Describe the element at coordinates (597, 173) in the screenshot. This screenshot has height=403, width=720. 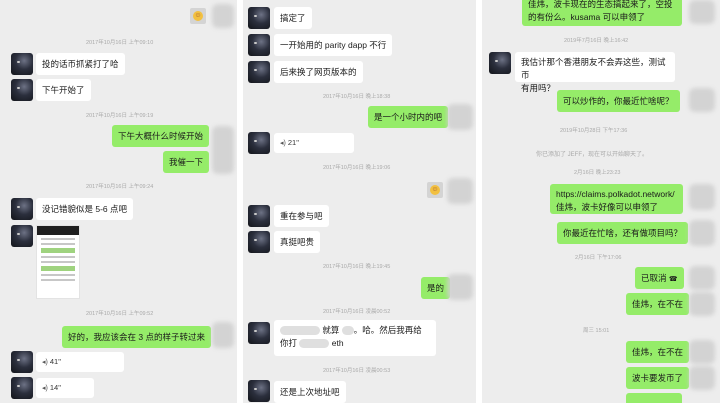
I see `timestamp: 2月16日 晚上23:23` at that location.